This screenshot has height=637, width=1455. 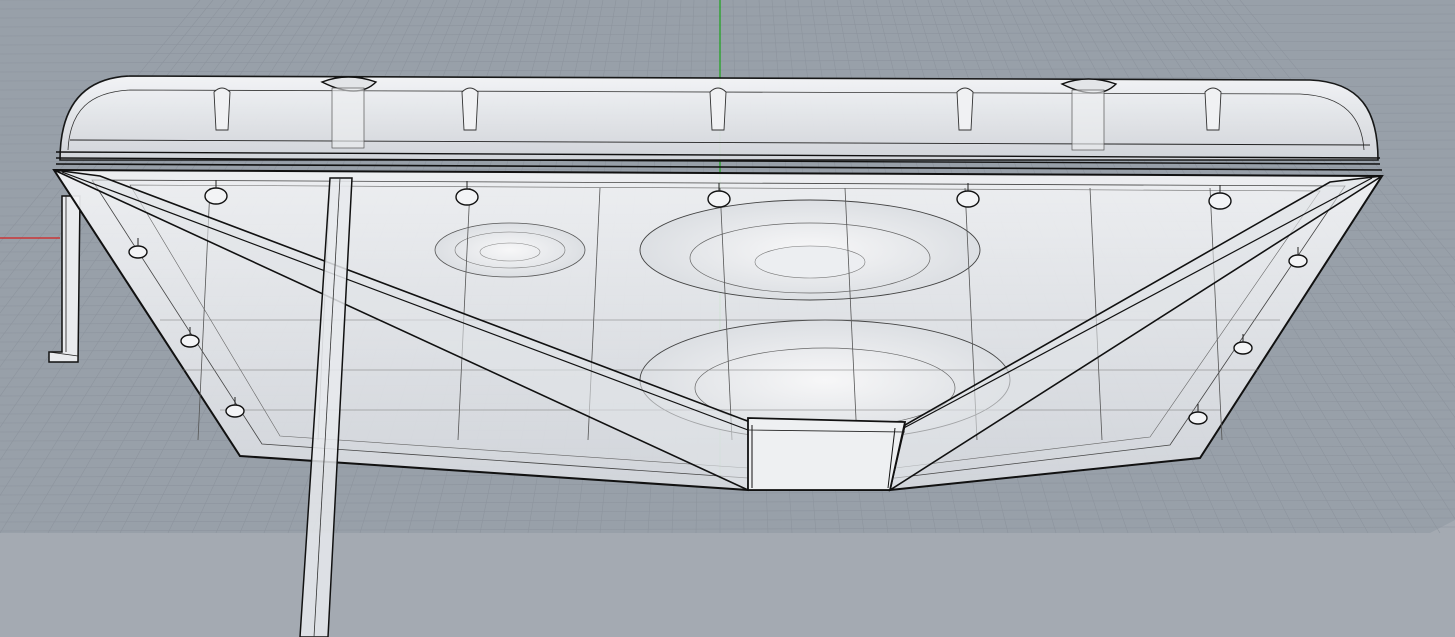 What do you see at coordinates (510, 250) in the screenshot?
I see `fan-rear-left` at bounding box center [510, 250].